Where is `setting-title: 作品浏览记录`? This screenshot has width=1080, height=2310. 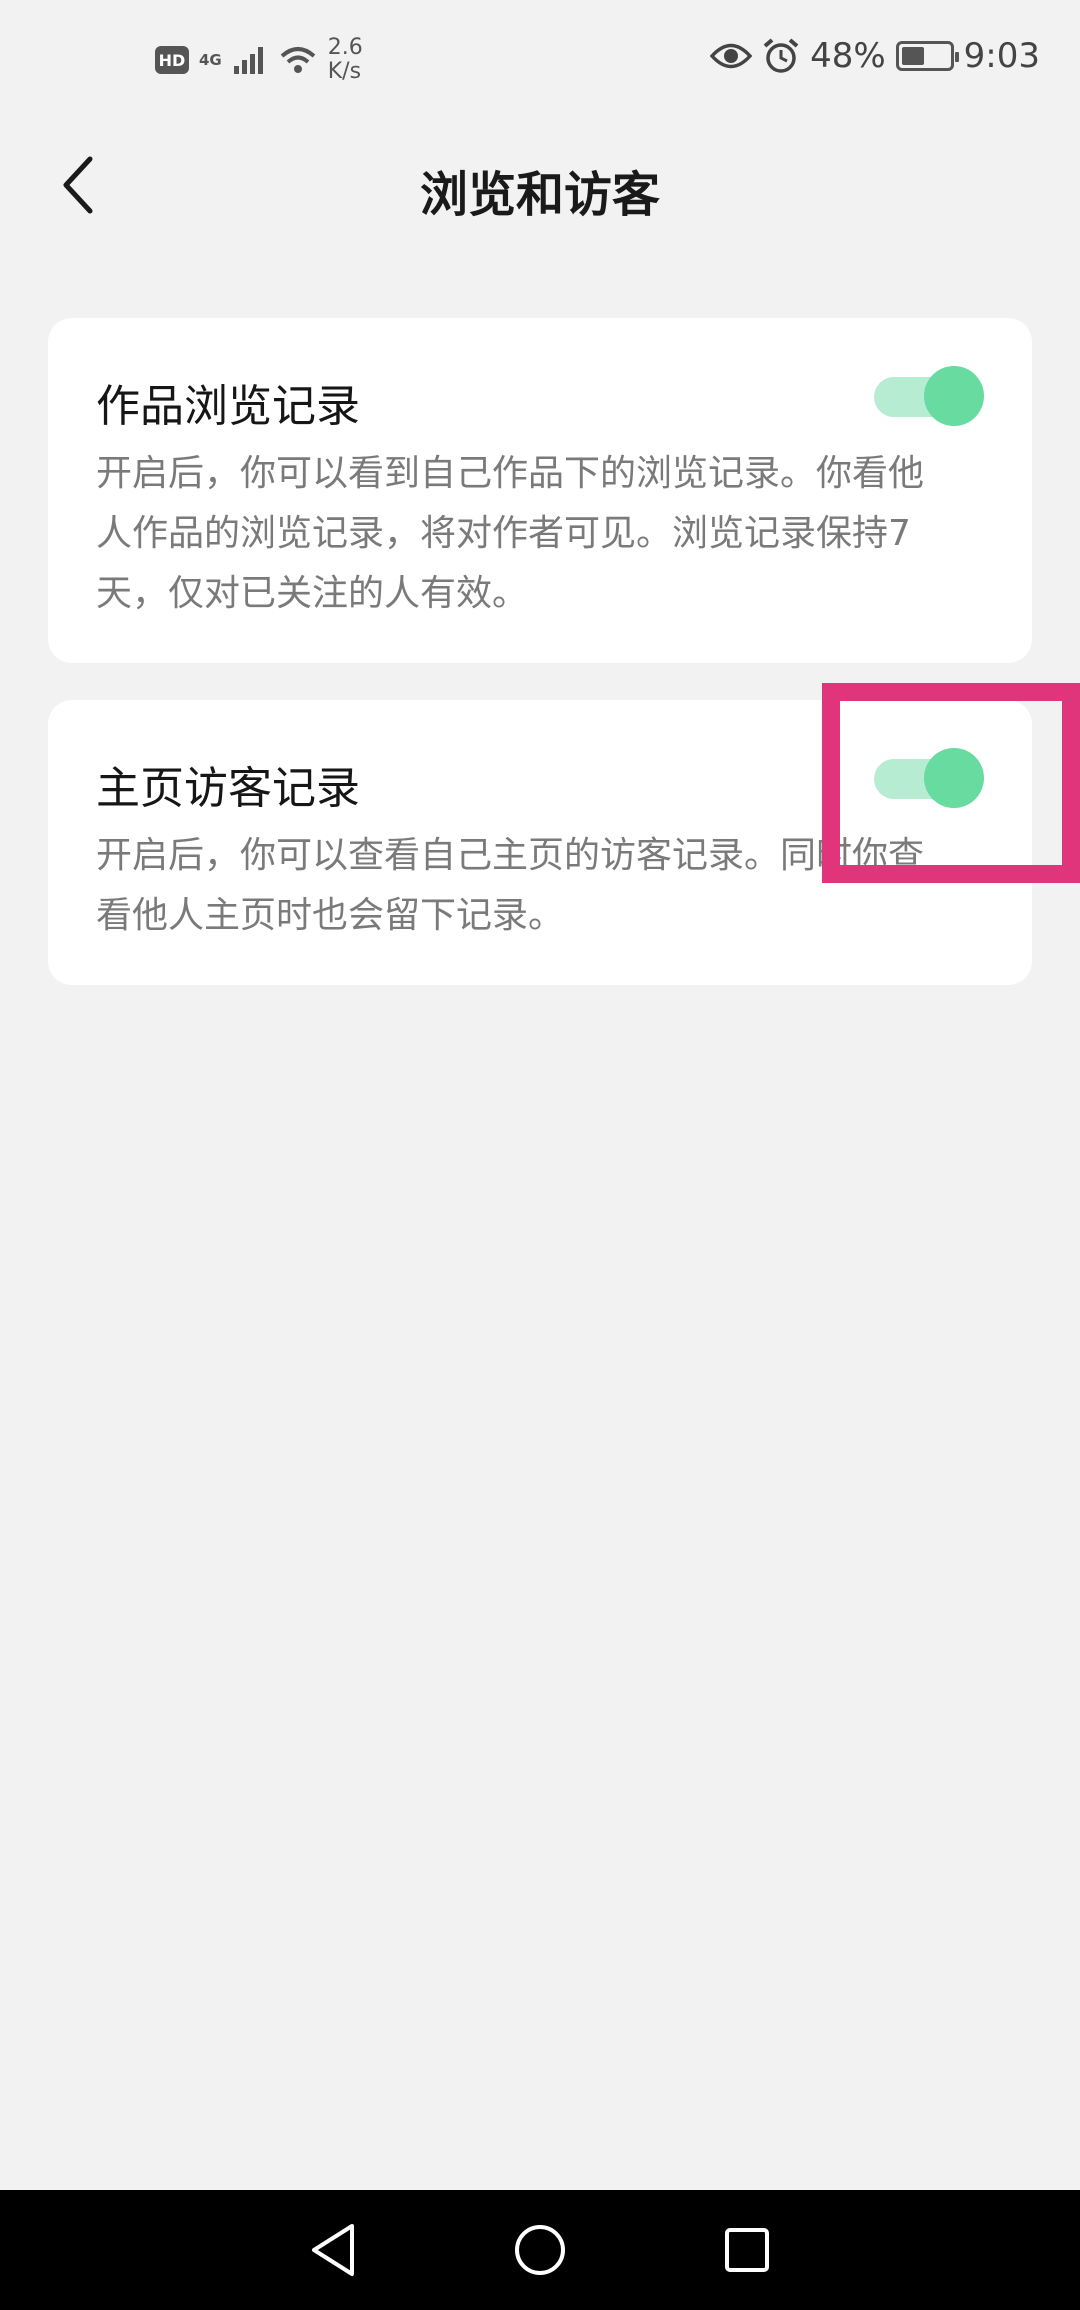
setting-title: 作品浏览记录 is located at coordinates (228, 406).